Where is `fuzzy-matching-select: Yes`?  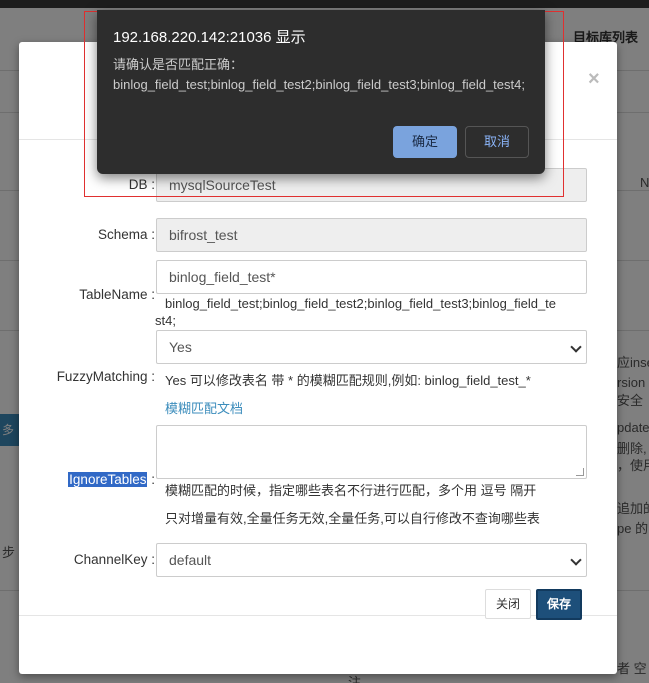 fuzzy-matching-select: Yes is located at coordinates (371, 347).